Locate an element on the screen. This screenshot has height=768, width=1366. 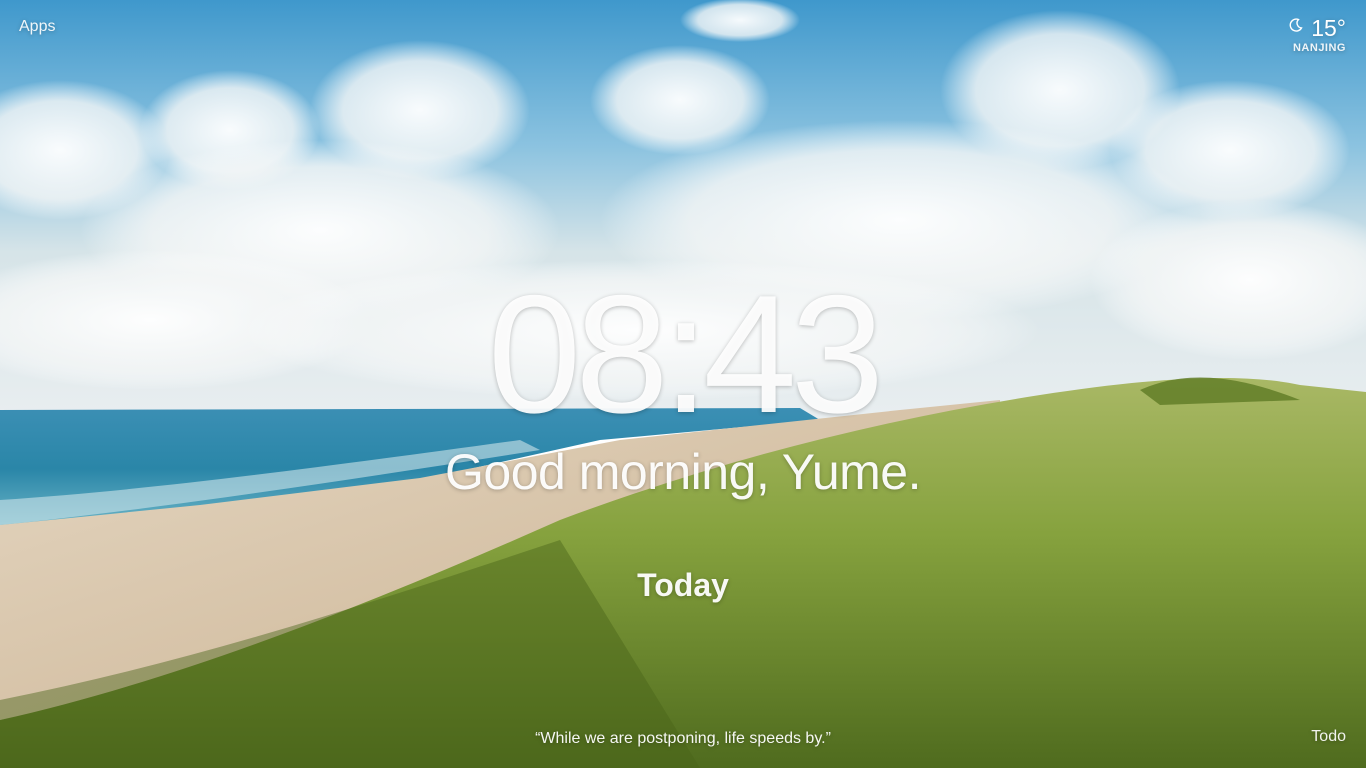
weather-location: NANJING is located at coordinates (1319, 48).